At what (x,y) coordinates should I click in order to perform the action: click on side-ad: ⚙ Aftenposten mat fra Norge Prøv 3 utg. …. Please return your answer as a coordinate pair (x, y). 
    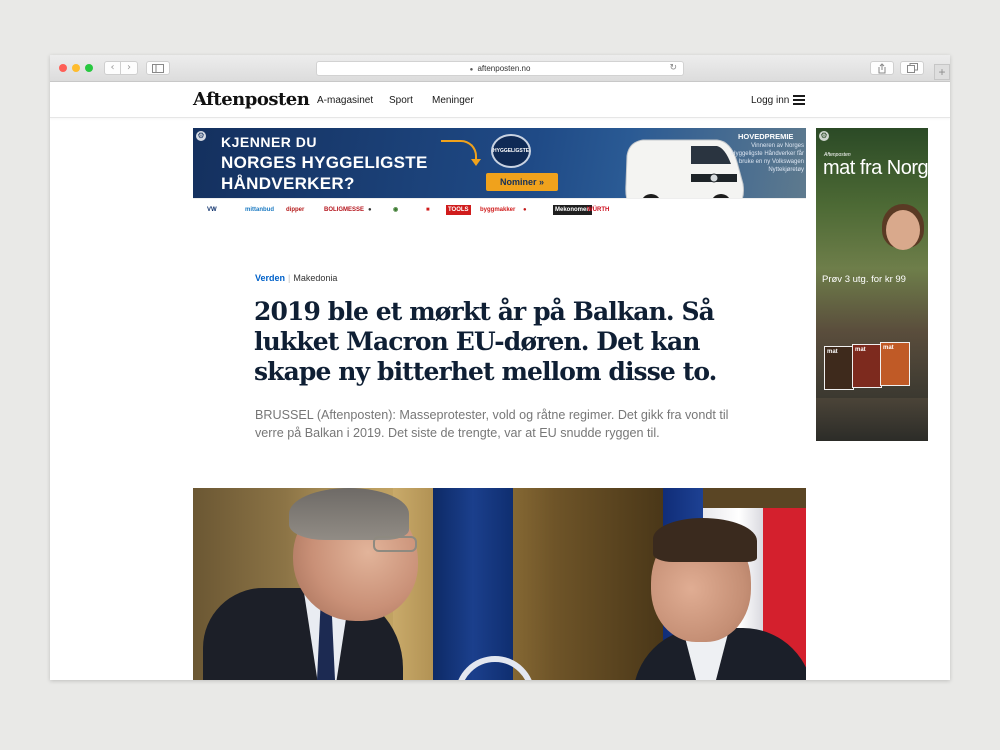
    Looking at the image, I should click on (872, 284).